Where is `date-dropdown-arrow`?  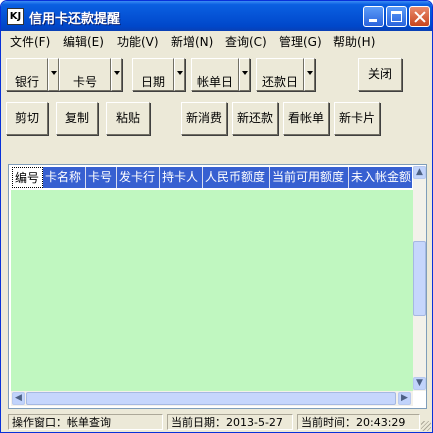 date-dropdown-arrow is located at coordinates (179, 74).